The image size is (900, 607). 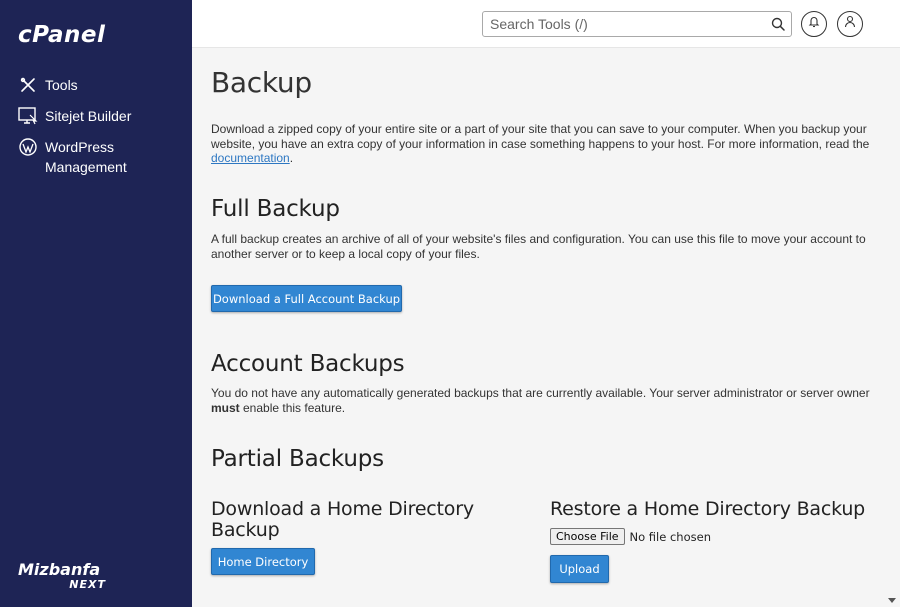 I want to click on download-full-backup-button: Download a Full Account Backup, so click(x=306, y=298).